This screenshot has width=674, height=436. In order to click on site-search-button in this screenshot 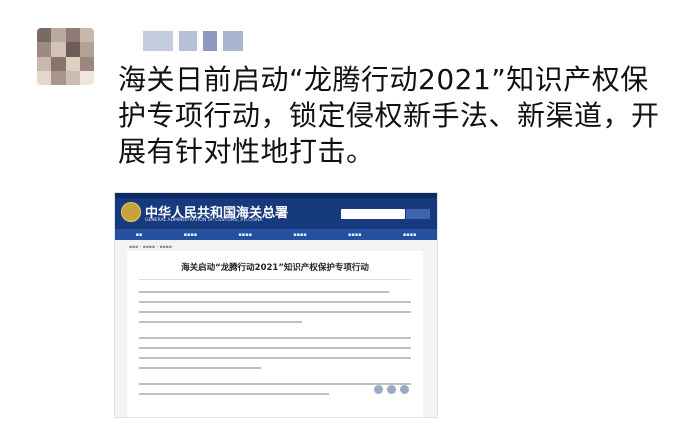, I will do `click(418, 214)`.